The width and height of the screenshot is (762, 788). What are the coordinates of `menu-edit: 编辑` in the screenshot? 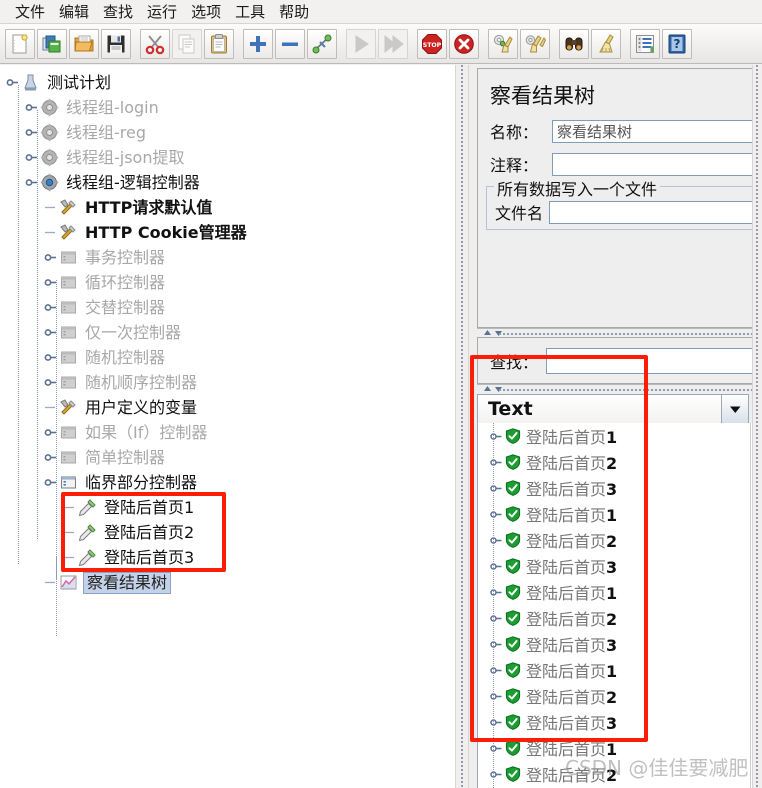 It's located at (74, 12).